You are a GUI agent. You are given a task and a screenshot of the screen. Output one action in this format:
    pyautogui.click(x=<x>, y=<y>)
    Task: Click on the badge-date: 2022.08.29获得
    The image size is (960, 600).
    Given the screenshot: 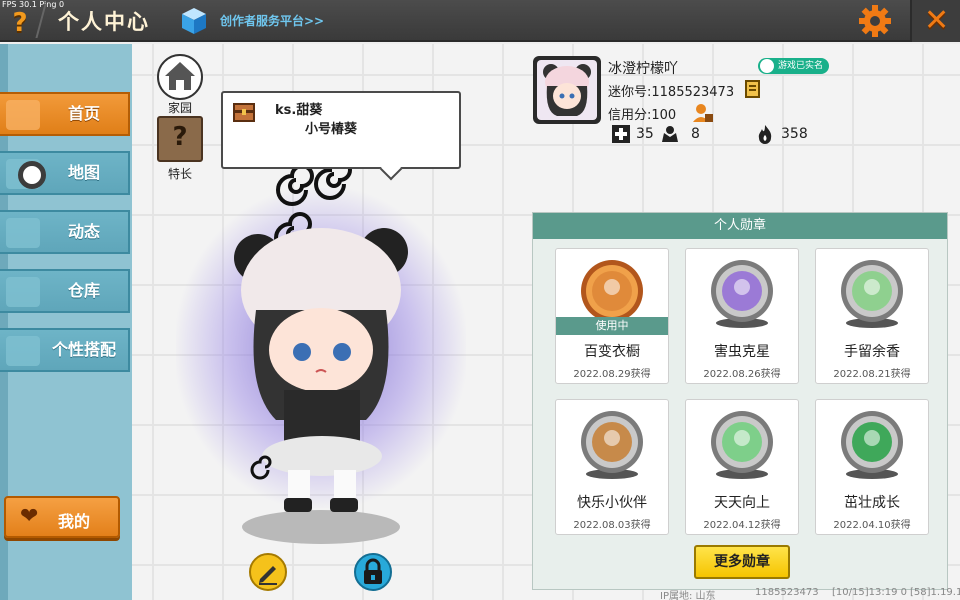 What is the action you would take?
    pyautogui.click(x=612, y=374)
    